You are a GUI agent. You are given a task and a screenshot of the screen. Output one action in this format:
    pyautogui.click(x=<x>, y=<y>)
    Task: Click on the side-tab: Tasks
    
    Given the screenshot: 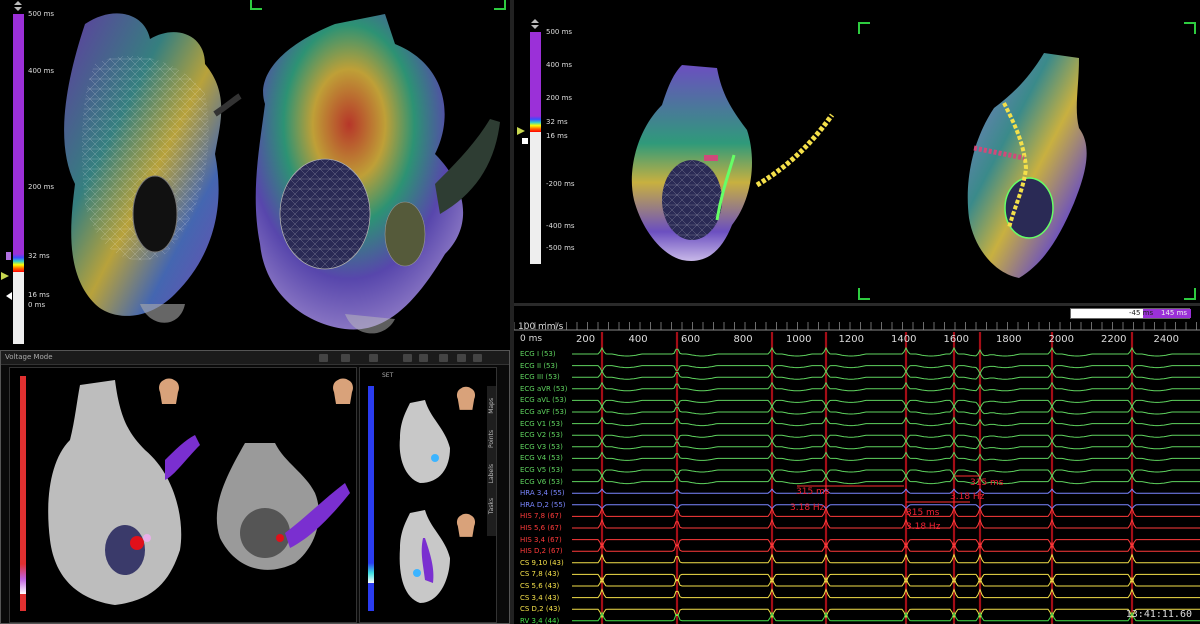 What is the action you would take?
    pyautogui.click(x=491, y=506)
    